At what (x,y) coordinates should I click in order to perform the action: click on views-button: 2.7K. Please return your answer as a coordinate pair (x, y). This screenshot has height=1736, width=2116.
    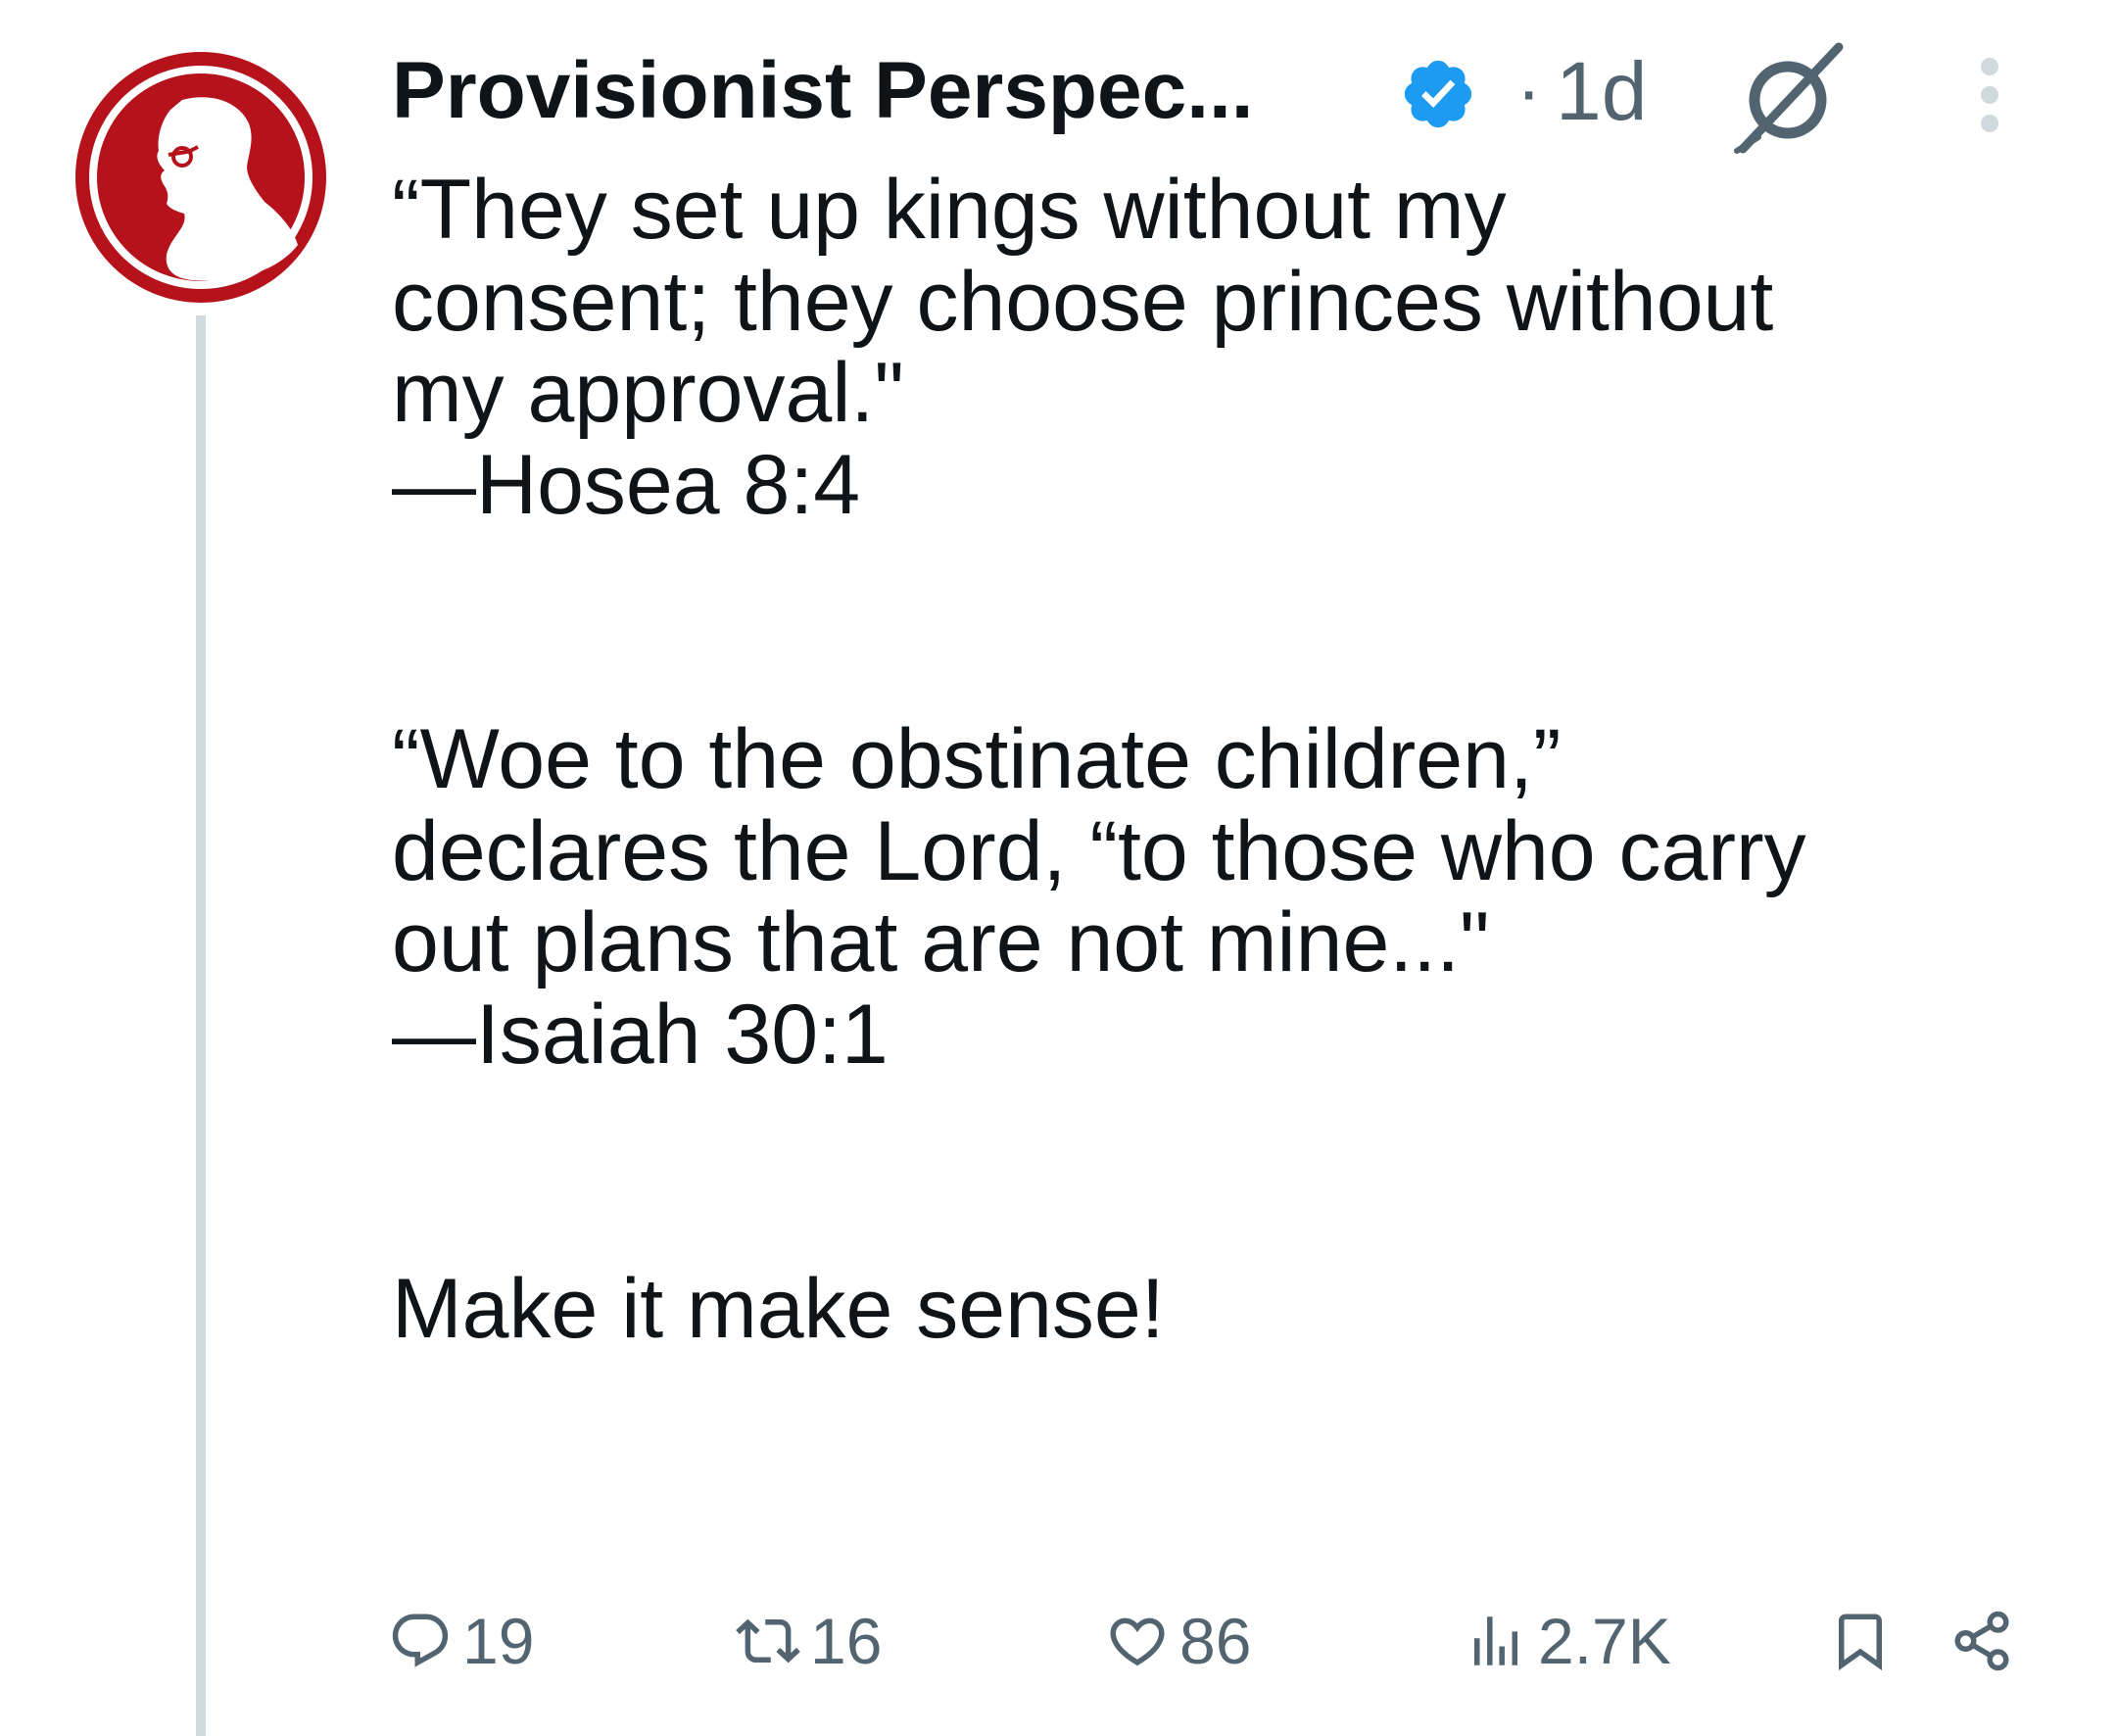
    Looking at the image, I should click on (1567, 1641).